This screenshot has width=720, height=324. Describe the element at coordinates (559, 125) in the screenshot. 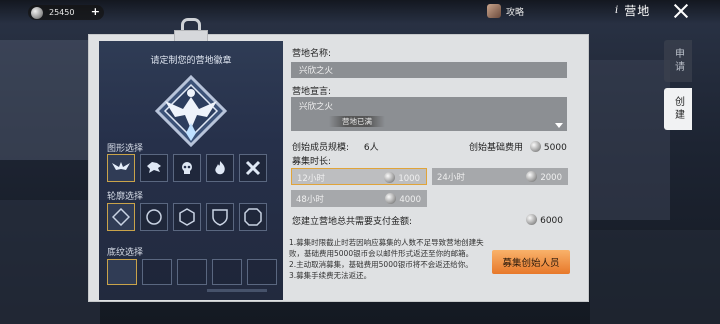

I see `dropdown-triangle-icon` at that location.